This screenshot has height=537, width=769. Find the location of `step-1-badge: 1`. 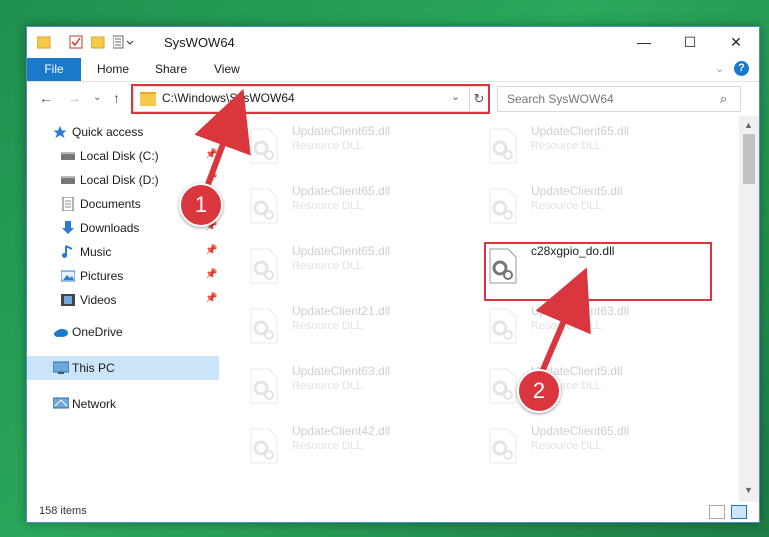

step-1-badge: 1 is located at coordinates (201, 205).